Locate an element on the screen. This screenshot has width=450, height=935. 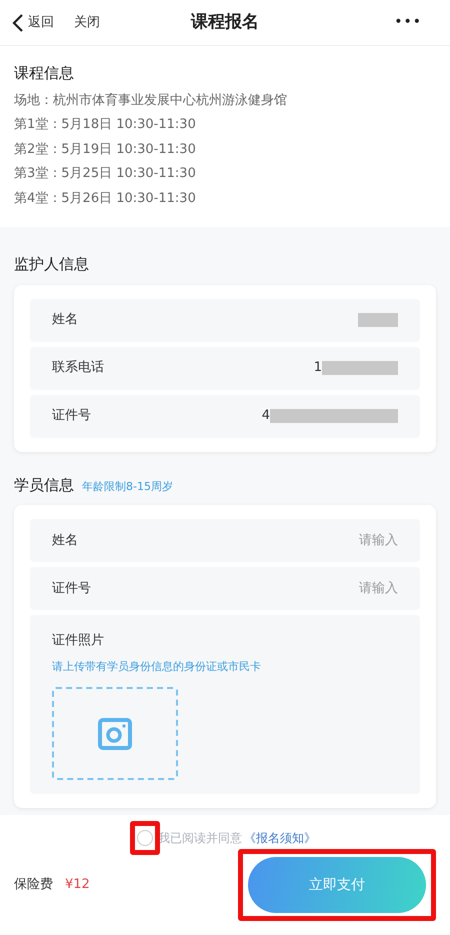
info-text: 第4堂：5月26日 10:30-11:30 is located at coordinates (105, 199).